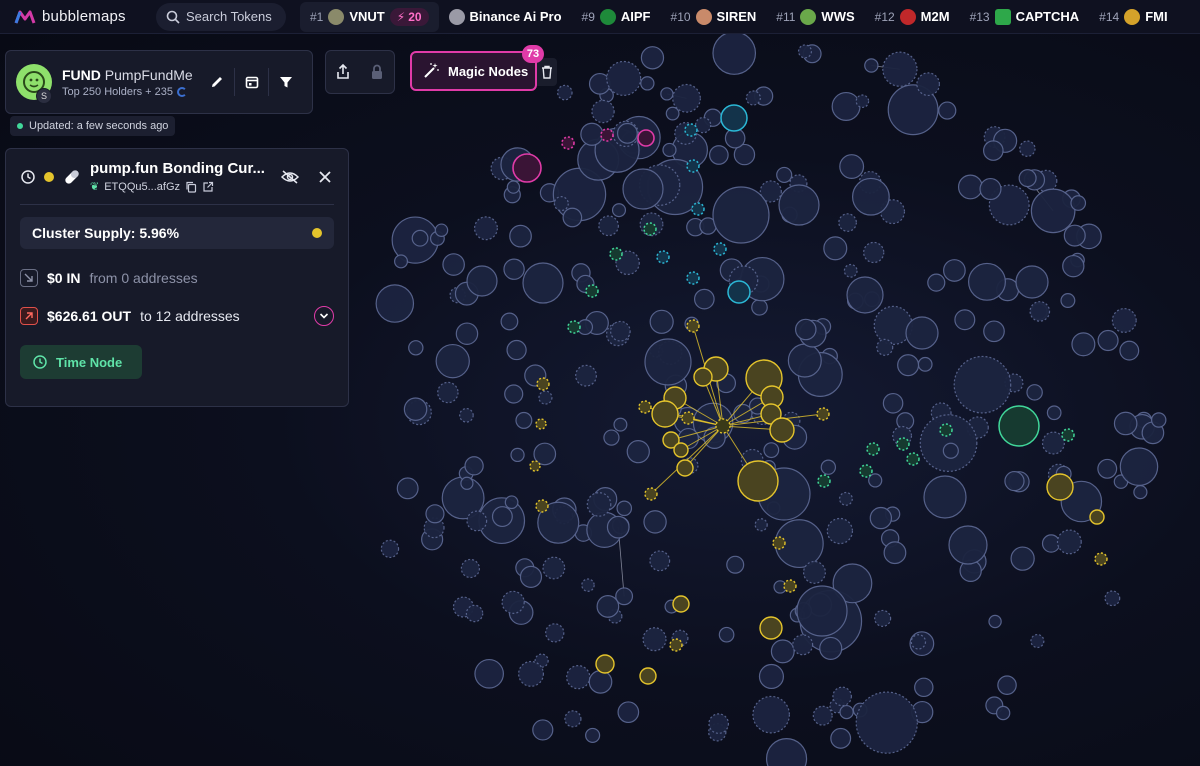 Image resolution: width=1200 pixels, height=766 pixels. I want to click on clock-icon, so click(28, 177).